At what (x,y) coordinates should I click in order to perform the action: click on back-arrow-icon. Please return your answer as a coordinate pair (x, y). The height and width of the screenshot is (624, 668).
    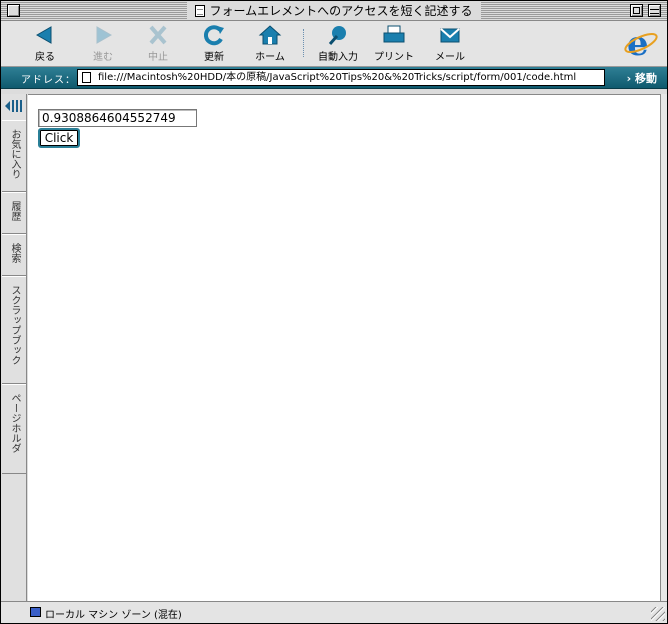
    Looking at the image, I should click on (43, 35).